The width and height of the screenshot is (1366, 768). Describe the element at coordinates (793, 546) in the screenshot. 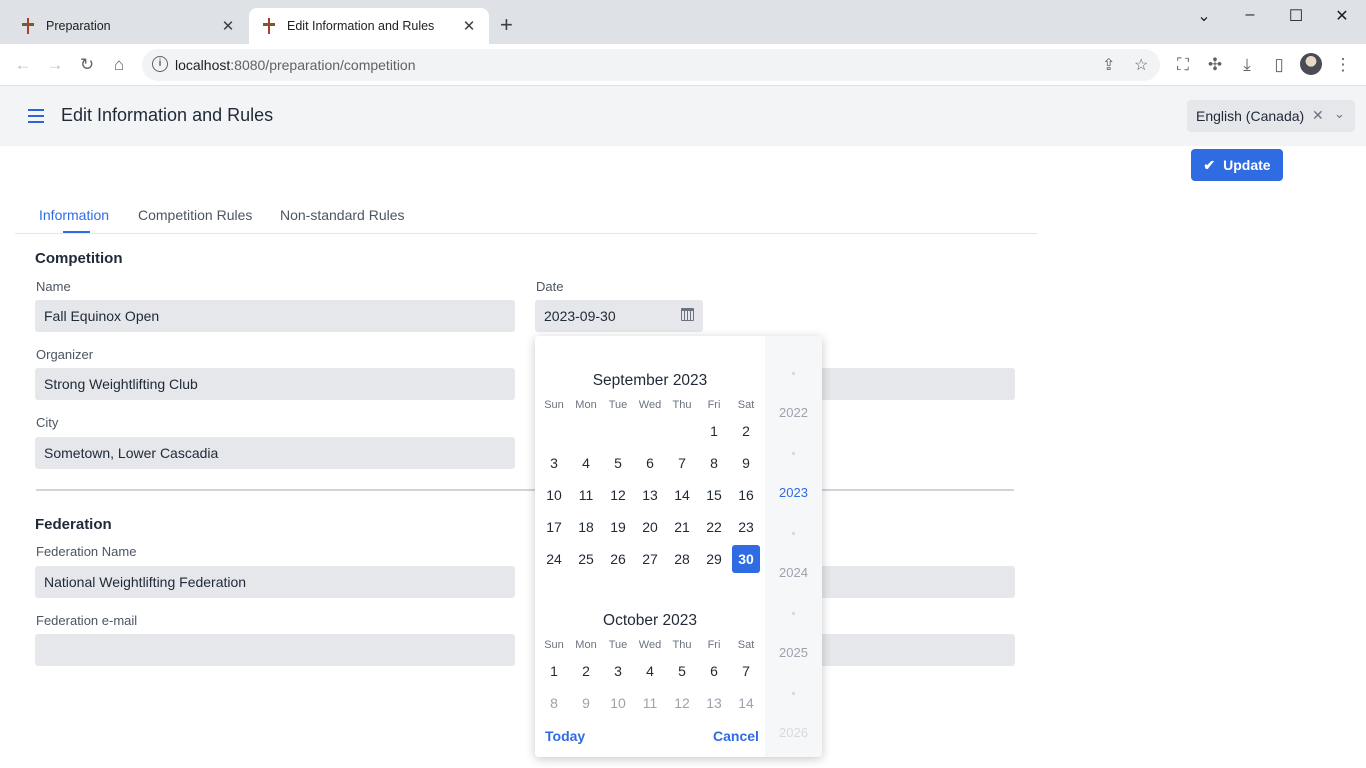

I see `year-scroller: 2022 2023 2024 2025 2026` at that location.